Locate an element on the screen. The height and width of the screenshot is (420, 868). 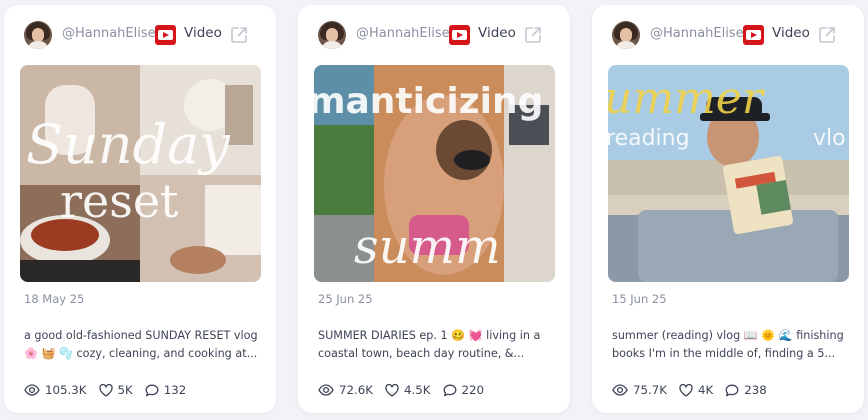
likes-stat: 4K is located at coordinates (696, 390).